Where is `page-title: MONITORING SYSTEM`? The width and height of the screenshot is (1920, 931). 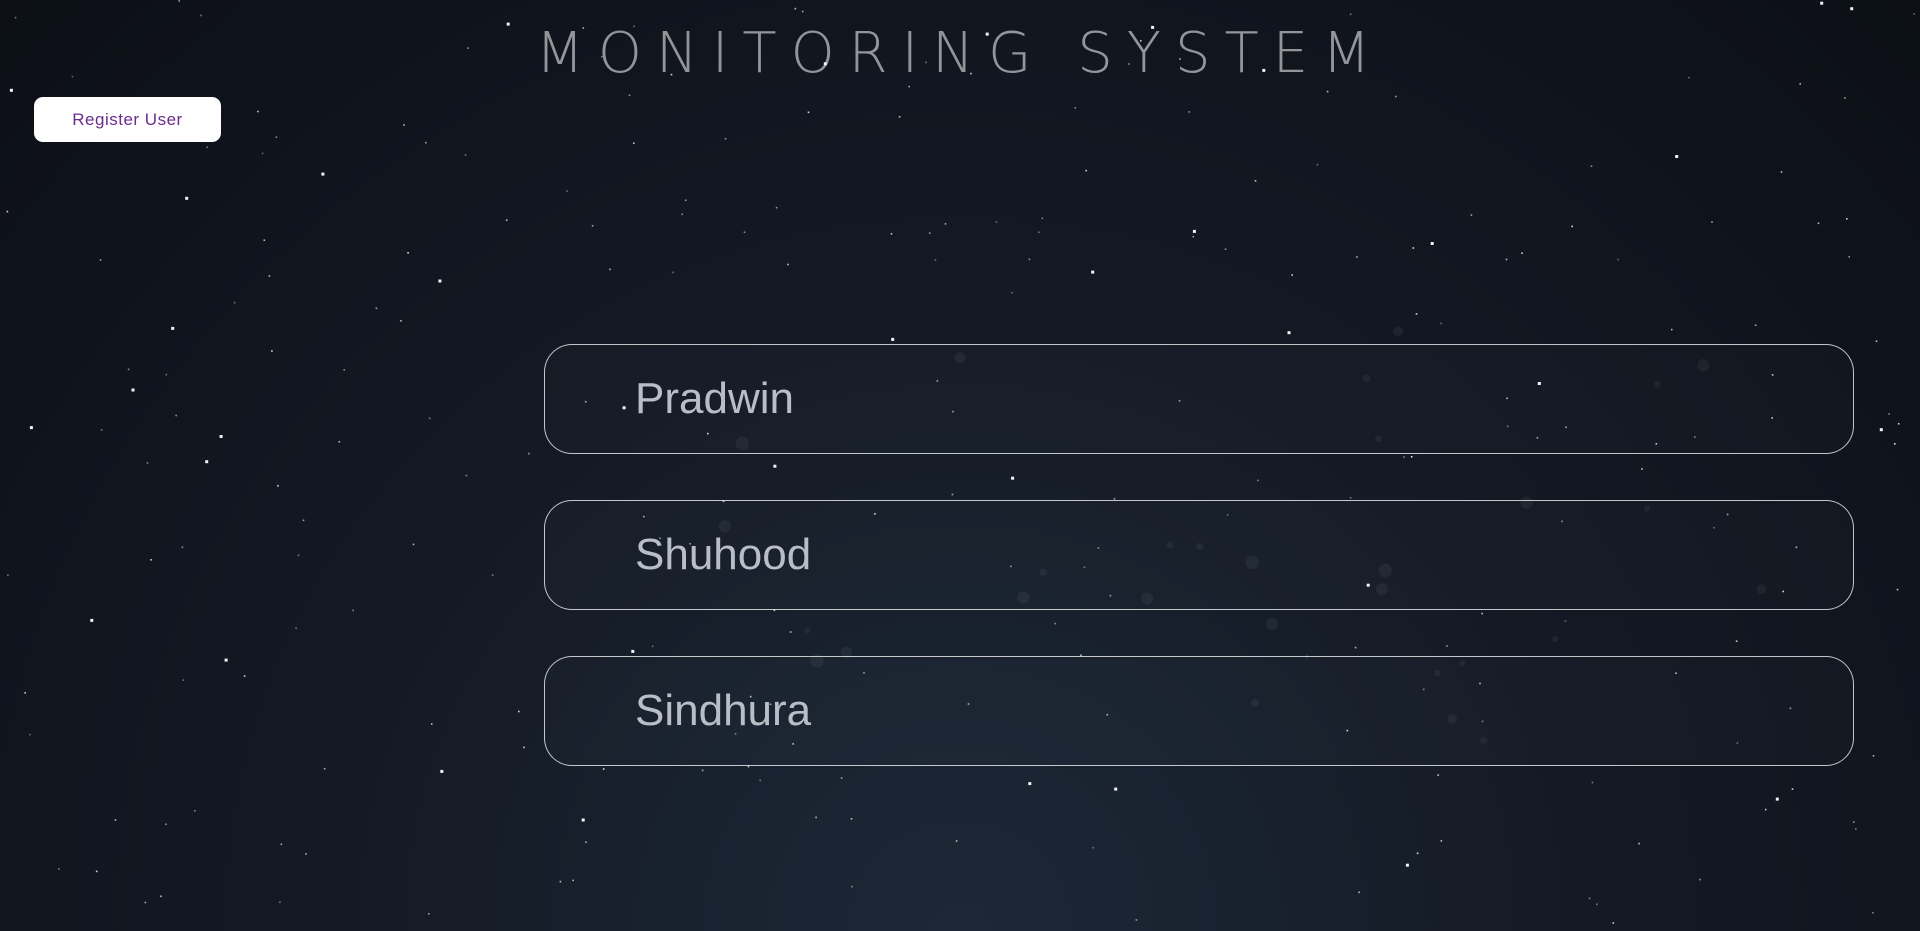
page-title: MONITORING SYSTEM is located at coordinates (960, 53).